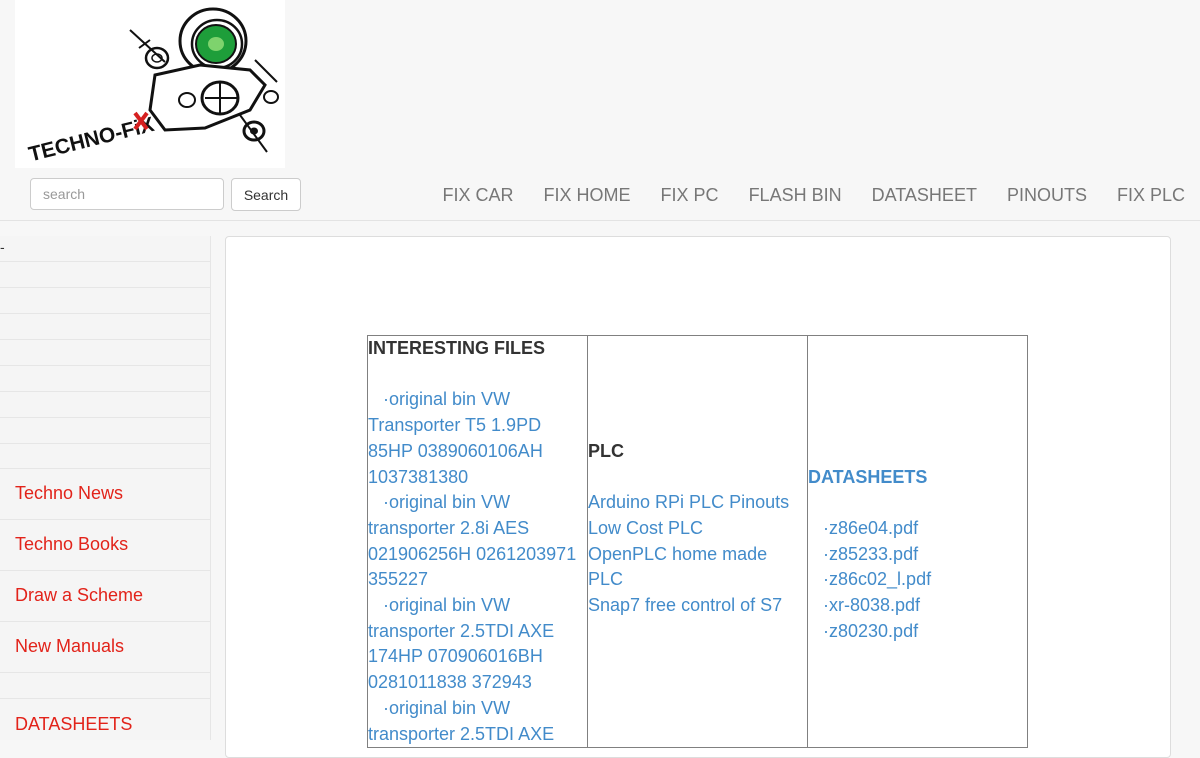  I want to click on interesting-files-heading: INTERESTING FILES, so click(457, 348).